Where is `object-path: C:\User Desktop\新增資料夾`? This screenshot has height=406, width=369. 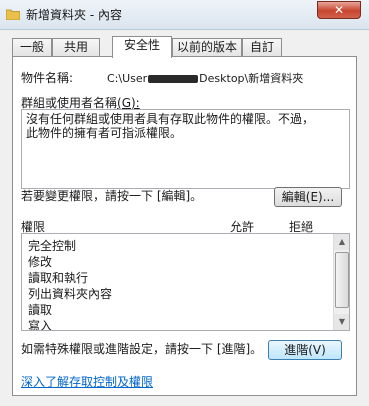 object-path: C:\User Desktop\新增資料夾 is located at coordinates (205, 78).